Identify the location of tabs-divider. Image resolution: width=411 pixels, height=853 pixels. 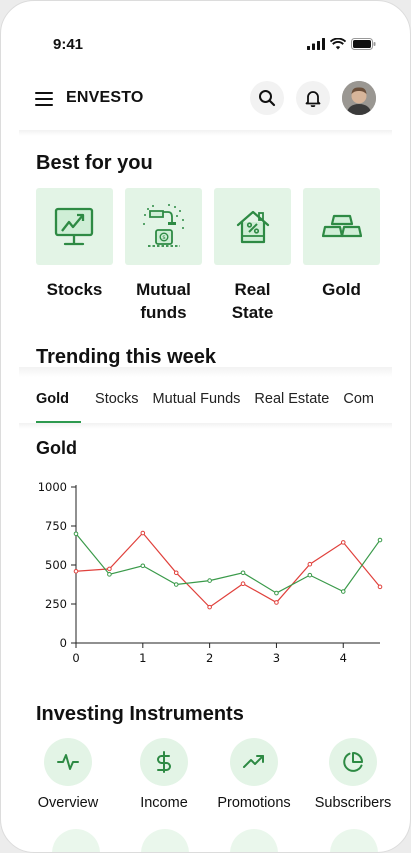
(205, 426).